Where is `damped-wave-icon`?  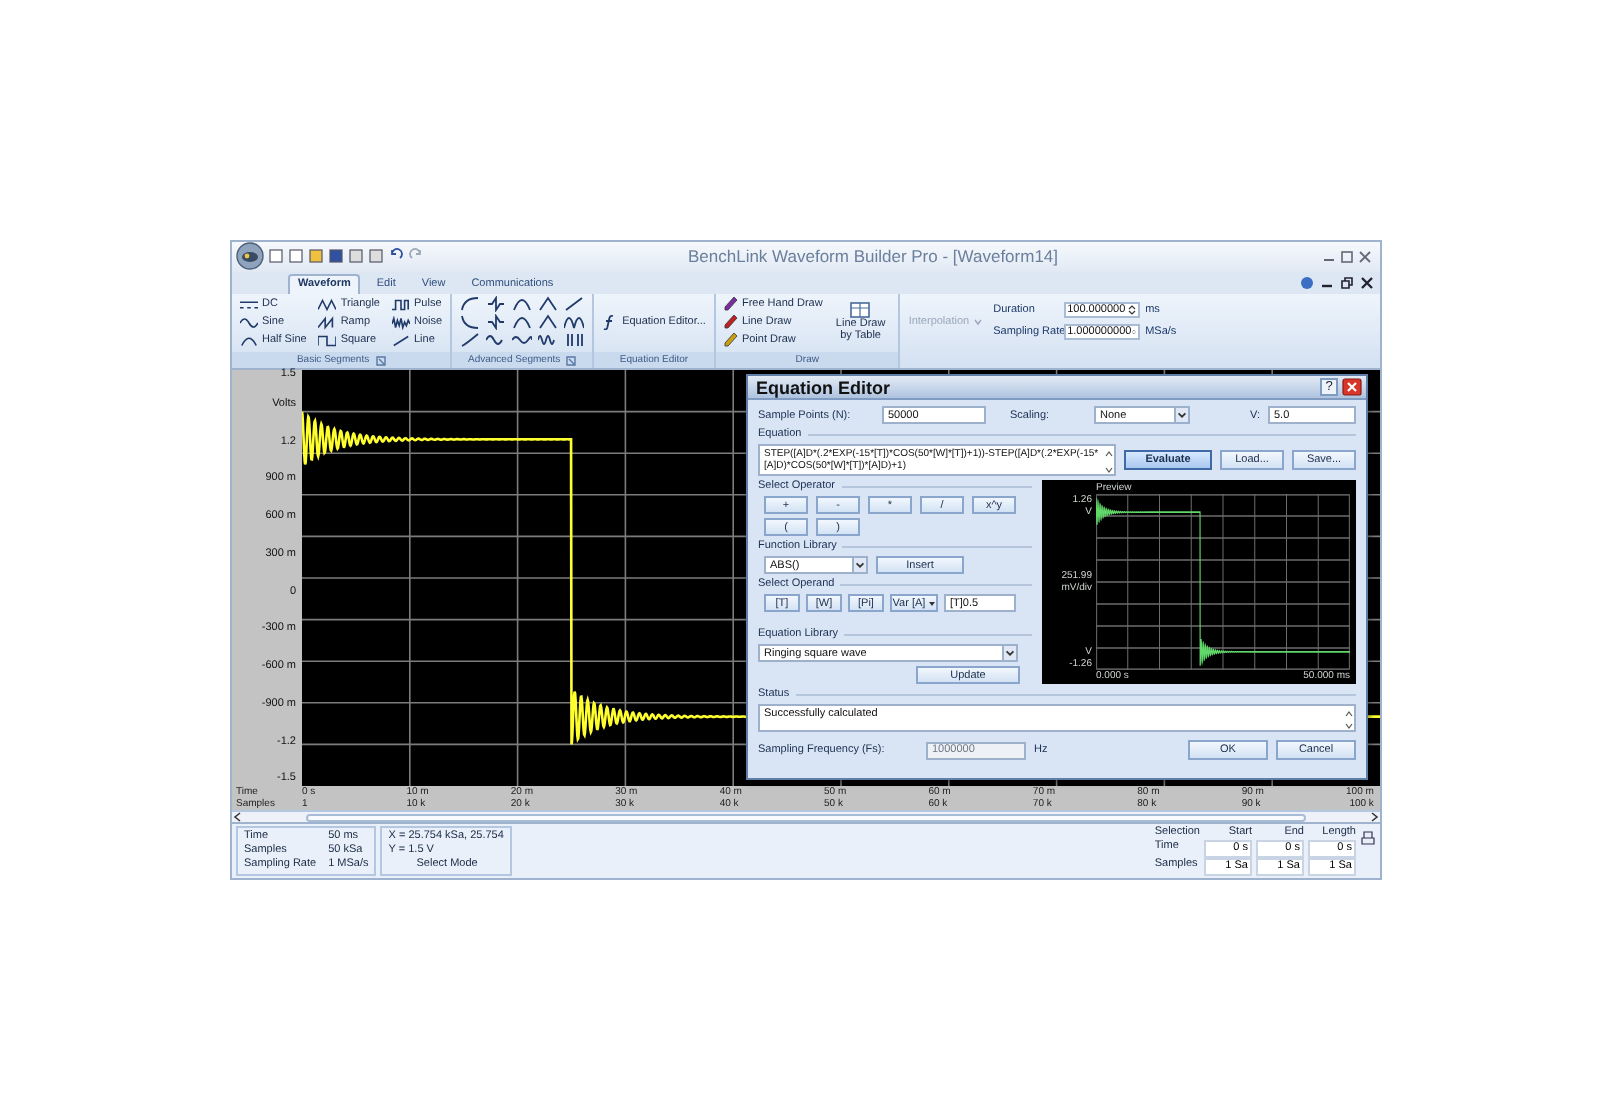 damped-wave-icon is located at coordinates (548, 340).